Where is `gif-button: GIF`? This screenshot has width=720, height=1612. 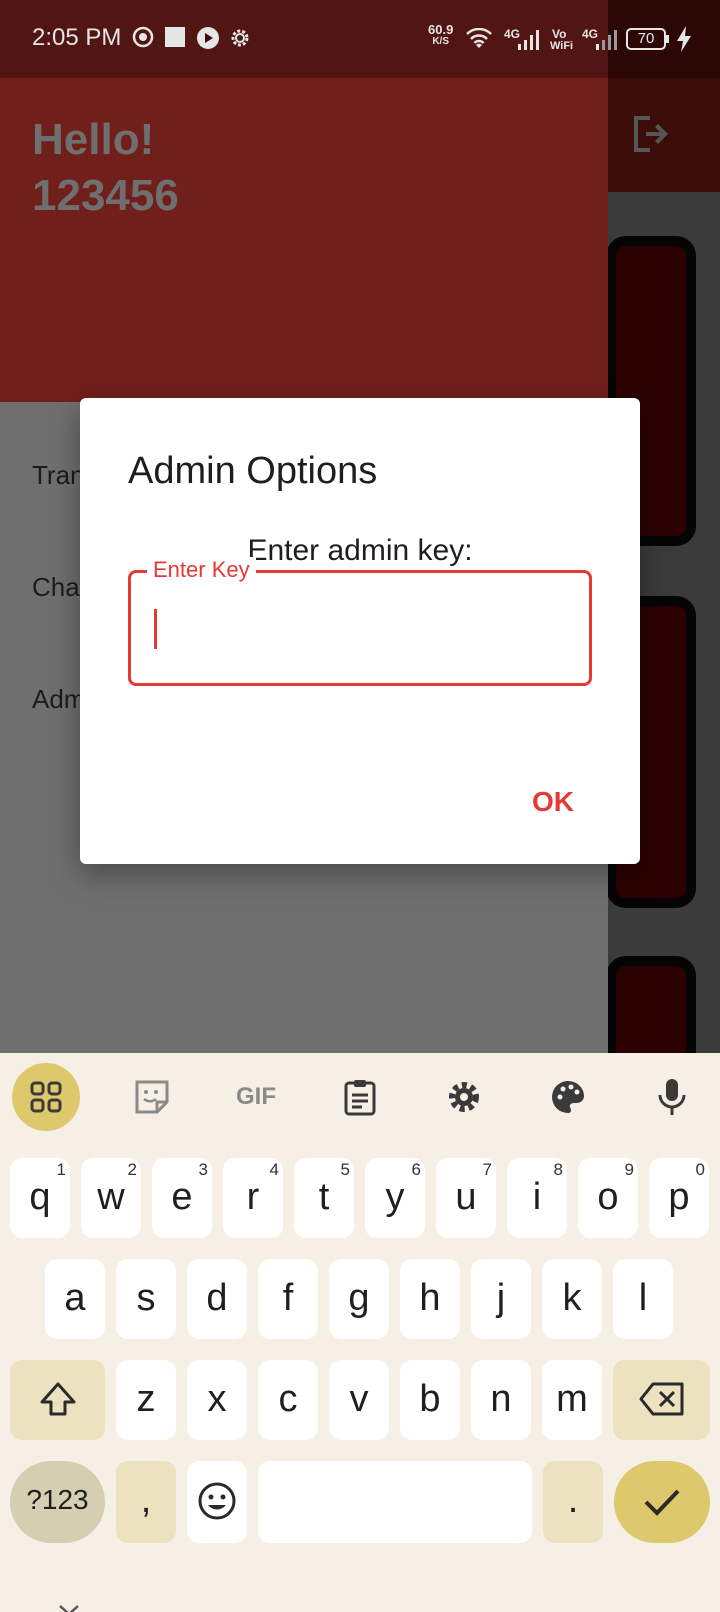 gif-button: GIF is located at coordinates (256, 1097).